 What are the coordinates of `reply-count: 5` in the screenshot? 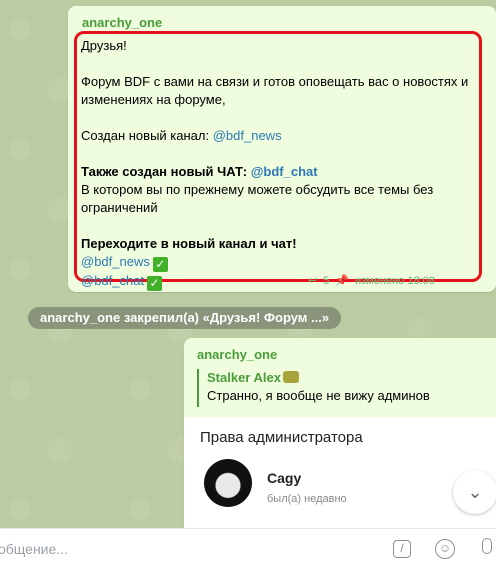 It's located at (326, 281).